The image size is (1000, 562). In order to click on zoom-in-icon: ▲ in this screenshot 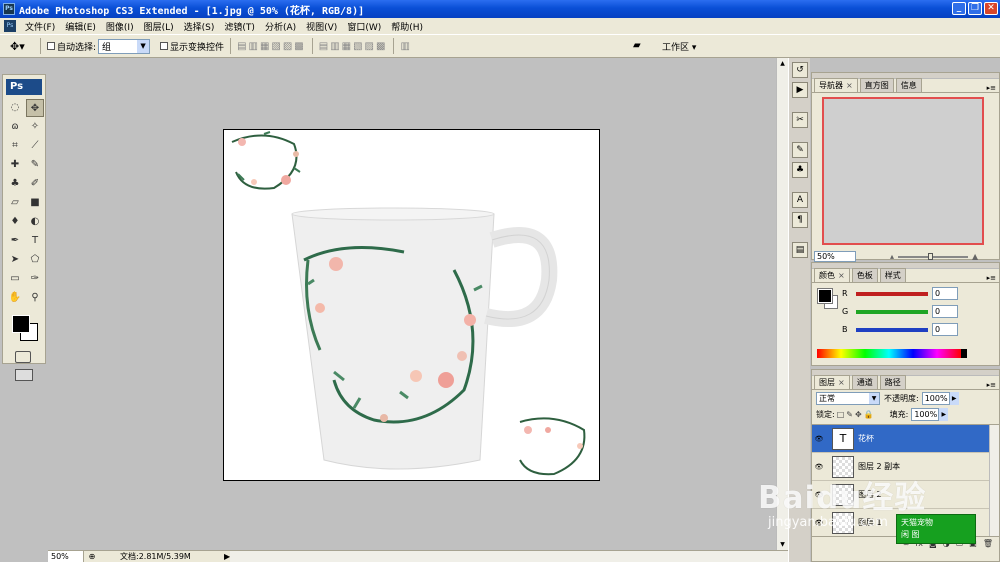, I will do `click(975, 256)`.